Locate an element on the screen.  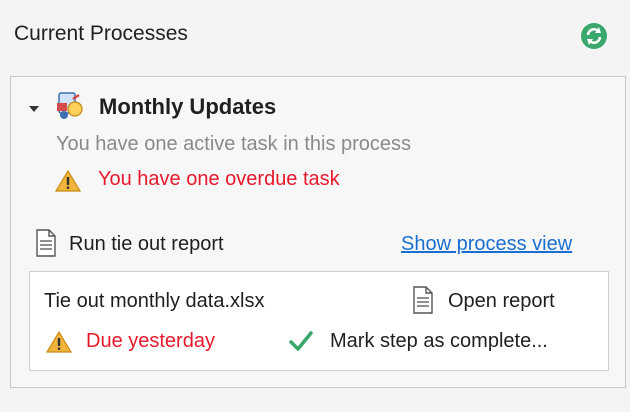
file-name: Tie out monthly data.xlsx is located at coordinates (154, 301).